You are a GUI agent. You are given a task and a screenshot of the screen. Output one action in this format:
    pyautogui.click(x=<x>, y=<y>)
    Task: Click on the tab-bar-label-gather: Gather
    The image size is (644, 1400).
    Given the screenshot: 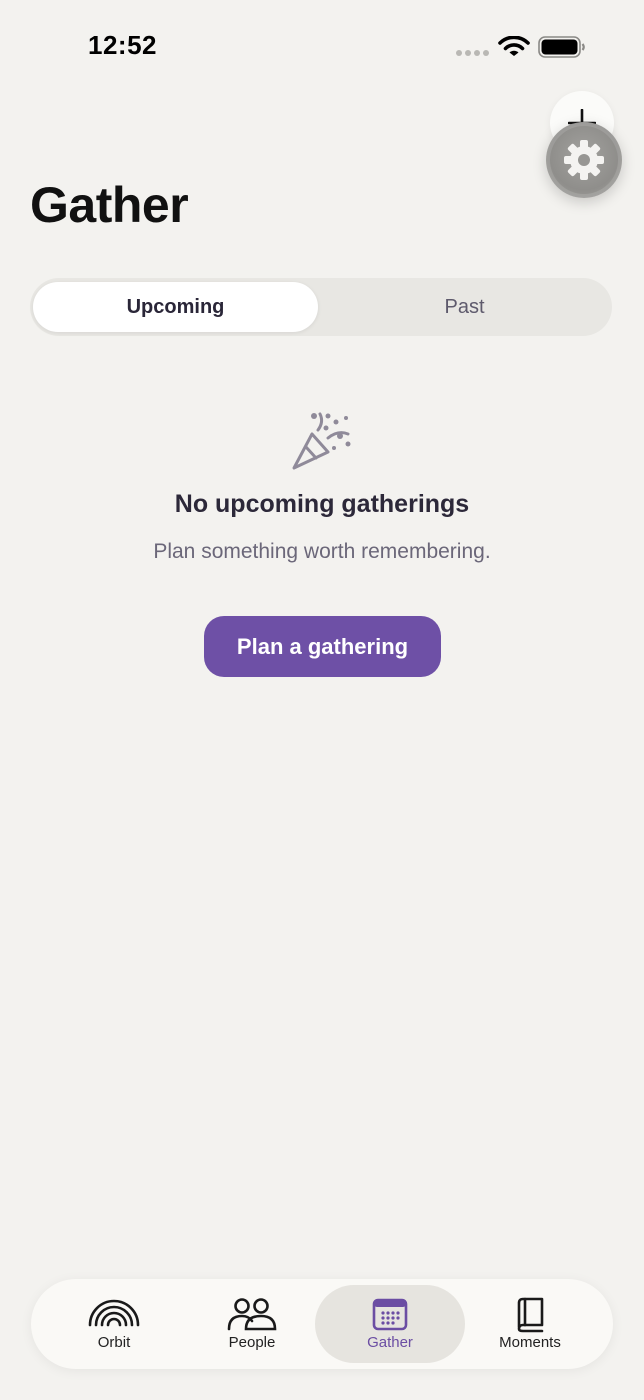 What is the action you would take?
    pyautogui.click(x=390, y=1342)
    